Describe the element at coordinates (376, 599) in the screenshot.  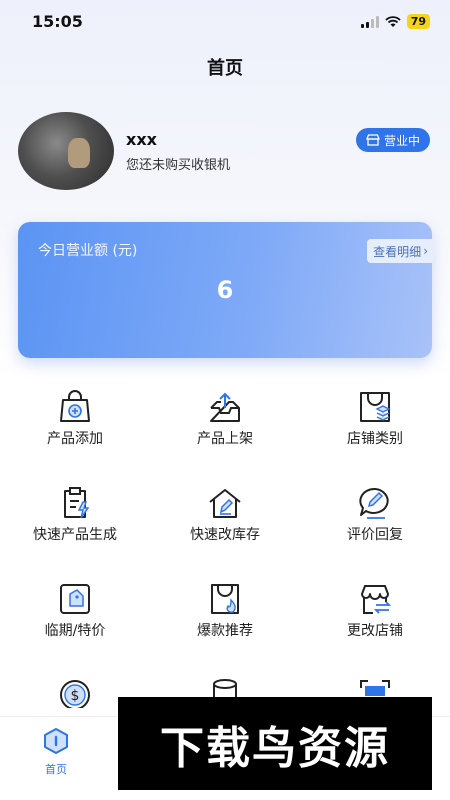
I see `store-swap-icon` at that location.